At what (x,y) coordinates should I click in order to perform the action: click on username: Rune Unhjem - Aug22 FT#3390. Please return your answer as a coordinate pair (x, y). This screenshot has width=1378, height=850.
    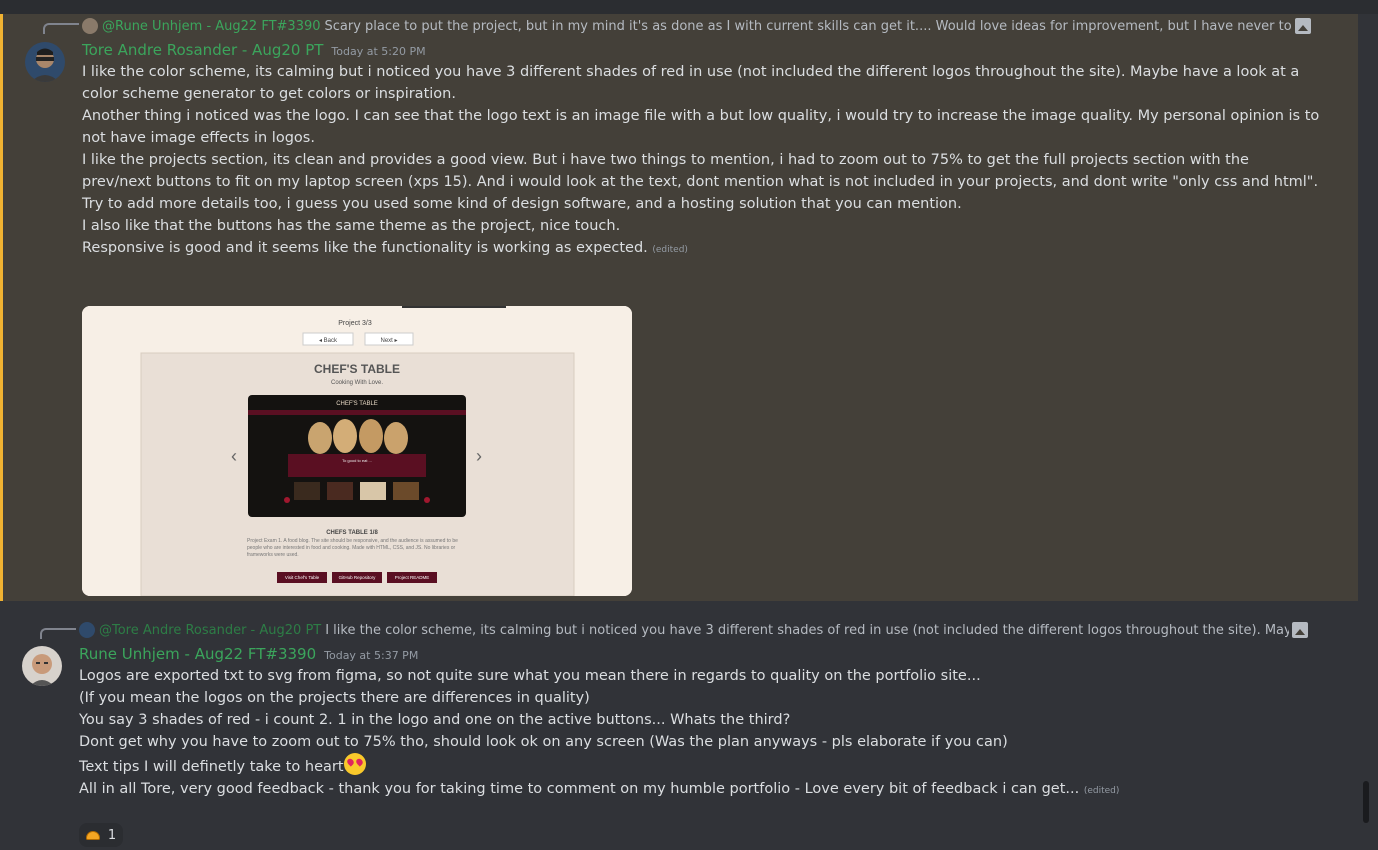
    Looking at the image, I should click on (197, 654).